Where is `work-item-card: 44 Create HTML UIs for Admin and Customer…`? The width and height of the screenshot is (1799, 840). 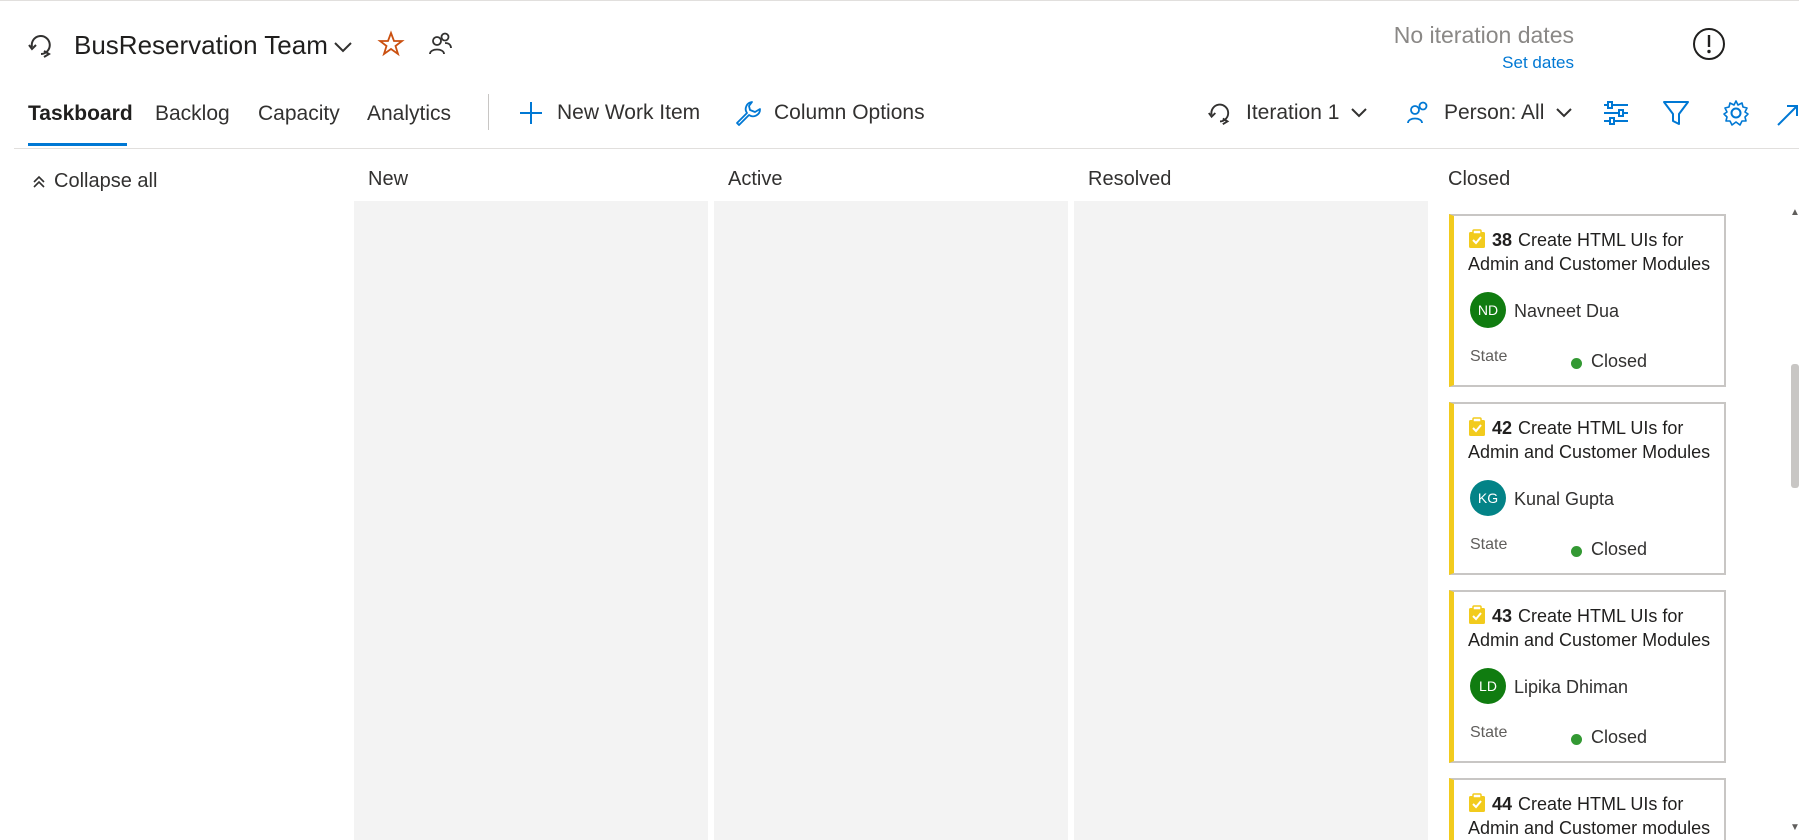 work-item-card: 44 Create HTML UIs for Admin and Customer… is located at coordinates (1587, 809).